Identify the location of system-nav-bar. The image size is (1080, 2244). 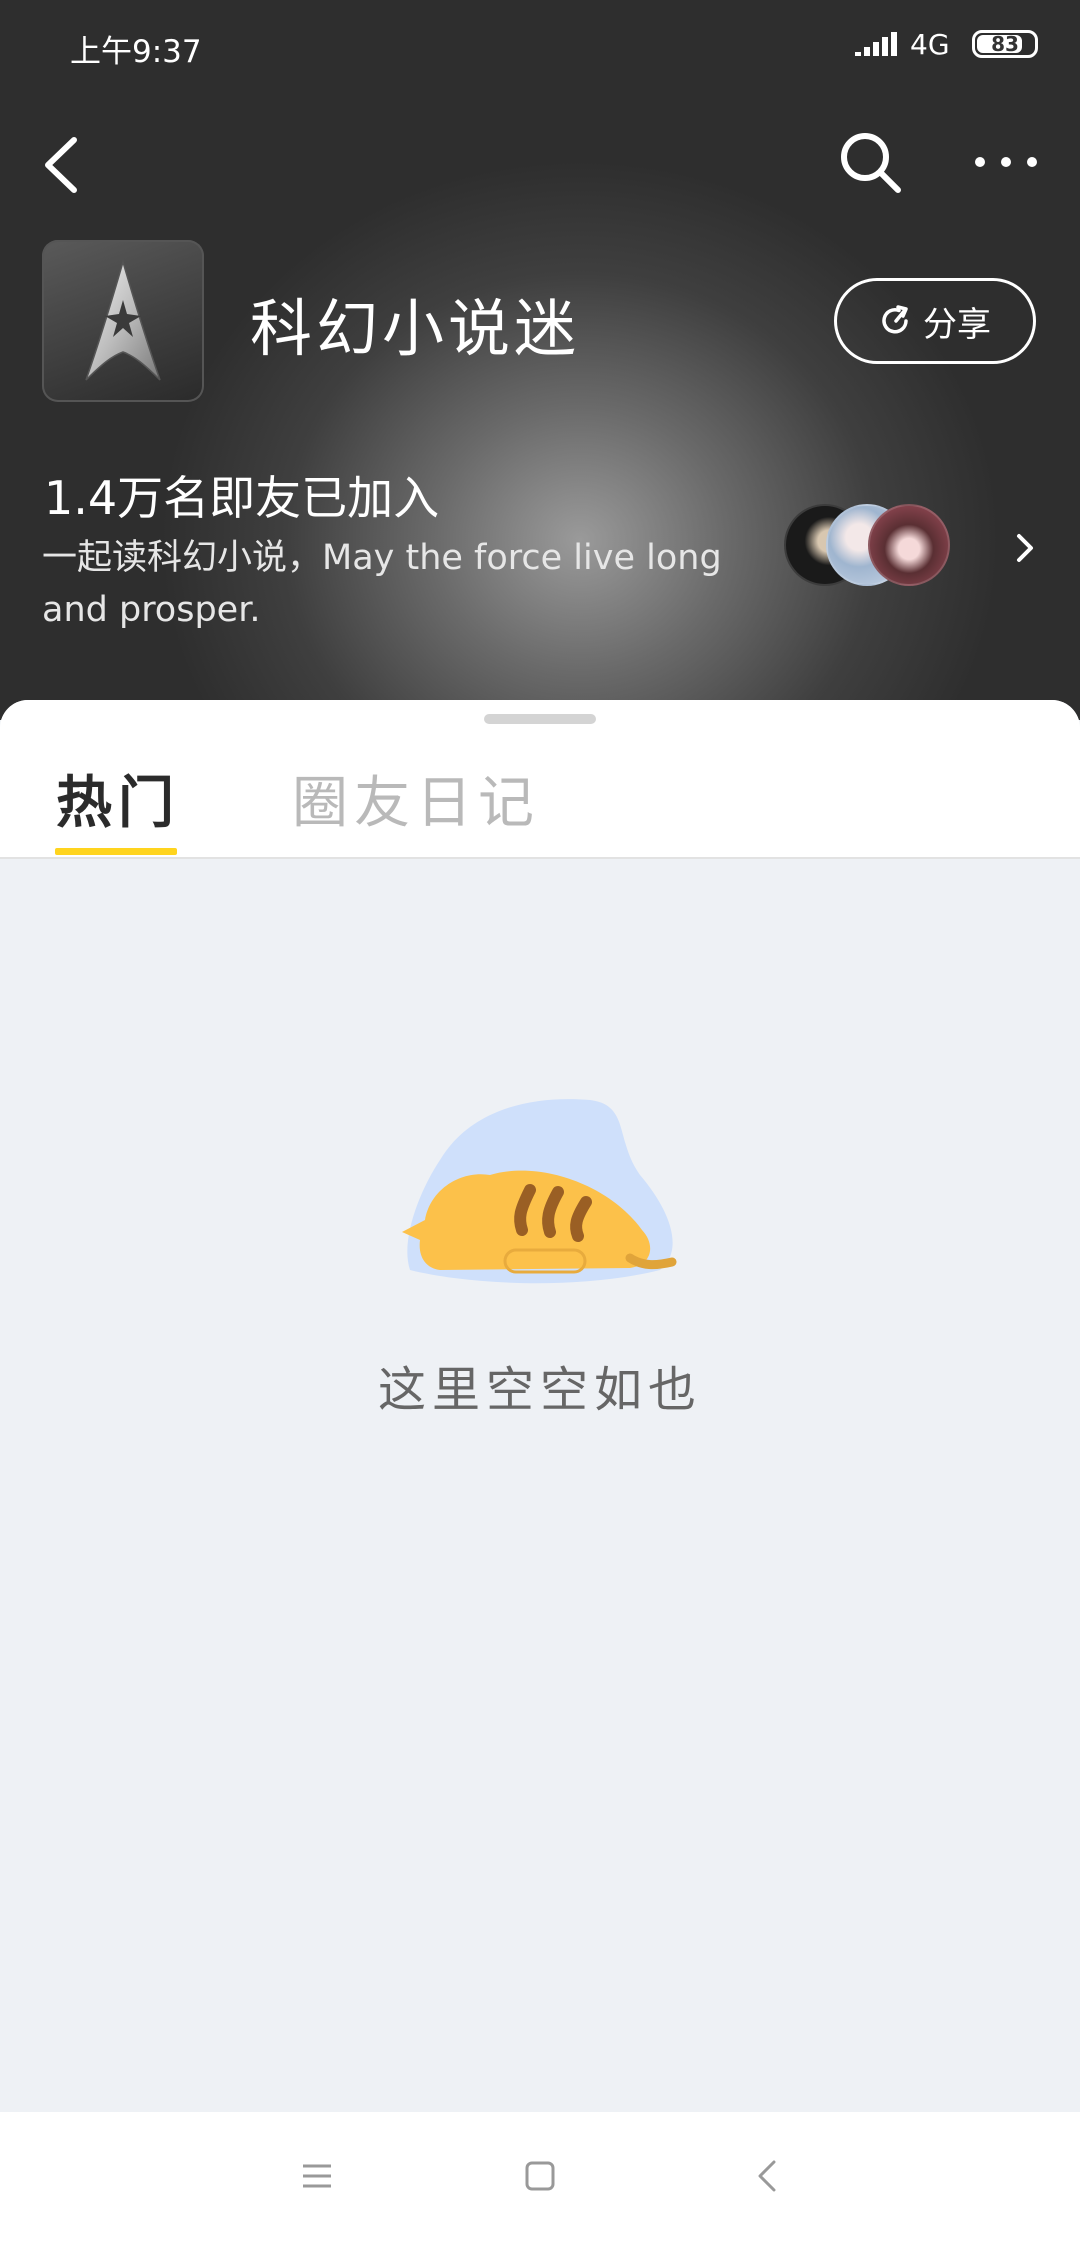
(540, 2178).